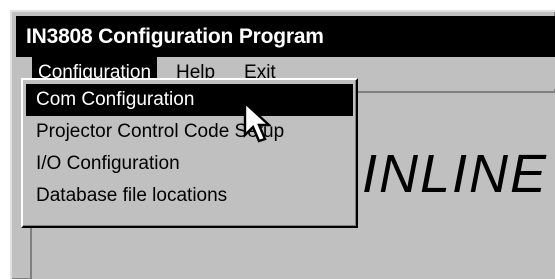  I want to click on menu-item-com-configuration: Com Configuration, so click(189, 100).